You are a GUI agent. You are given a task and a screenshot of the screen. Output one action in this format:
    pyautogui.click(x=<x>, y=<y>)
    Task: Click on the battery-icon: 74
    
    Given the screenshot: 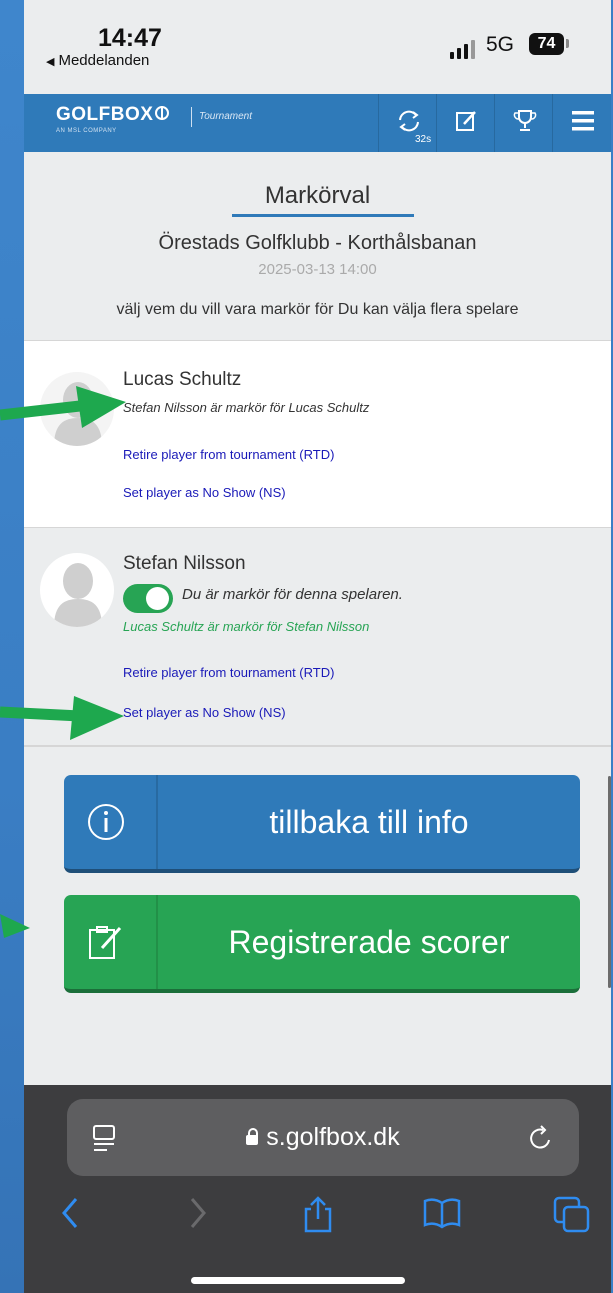 What is the action you would take?
    pyautogui.click(x=546, y=44)
    